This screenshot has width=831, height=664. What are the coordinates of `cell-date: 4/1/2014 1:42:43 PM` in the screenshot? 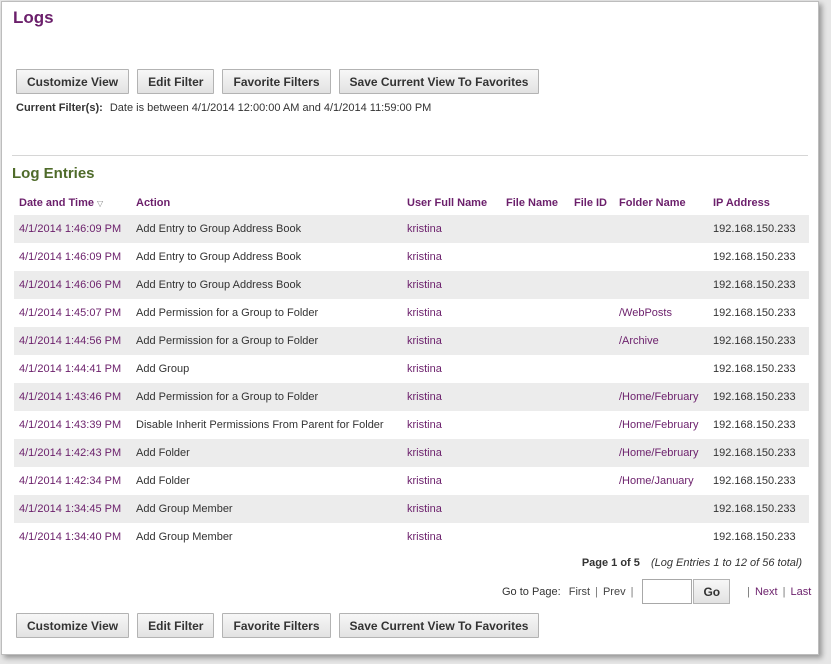 It's located at (72, 453).